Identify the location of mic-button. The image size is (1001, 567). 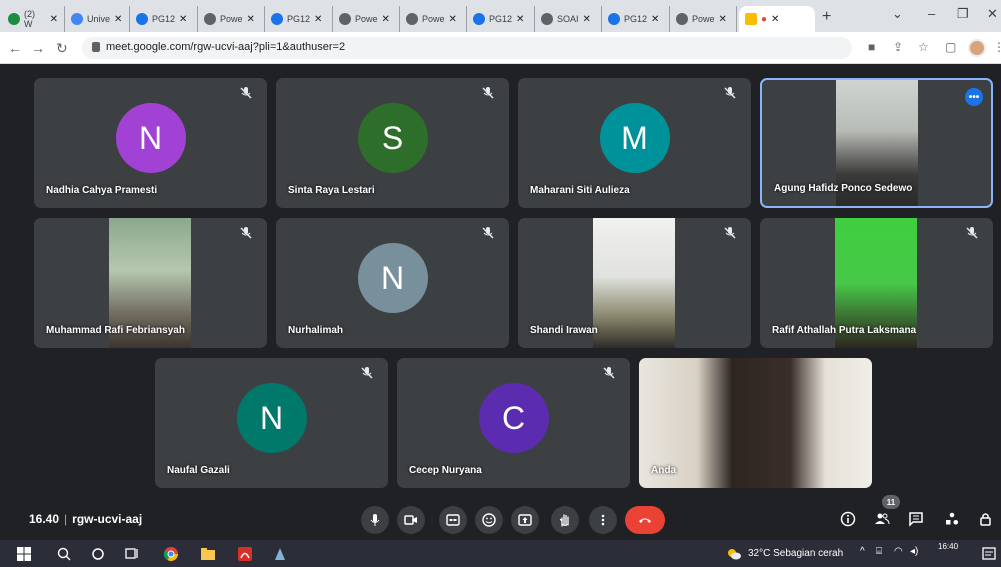
(375, 520).